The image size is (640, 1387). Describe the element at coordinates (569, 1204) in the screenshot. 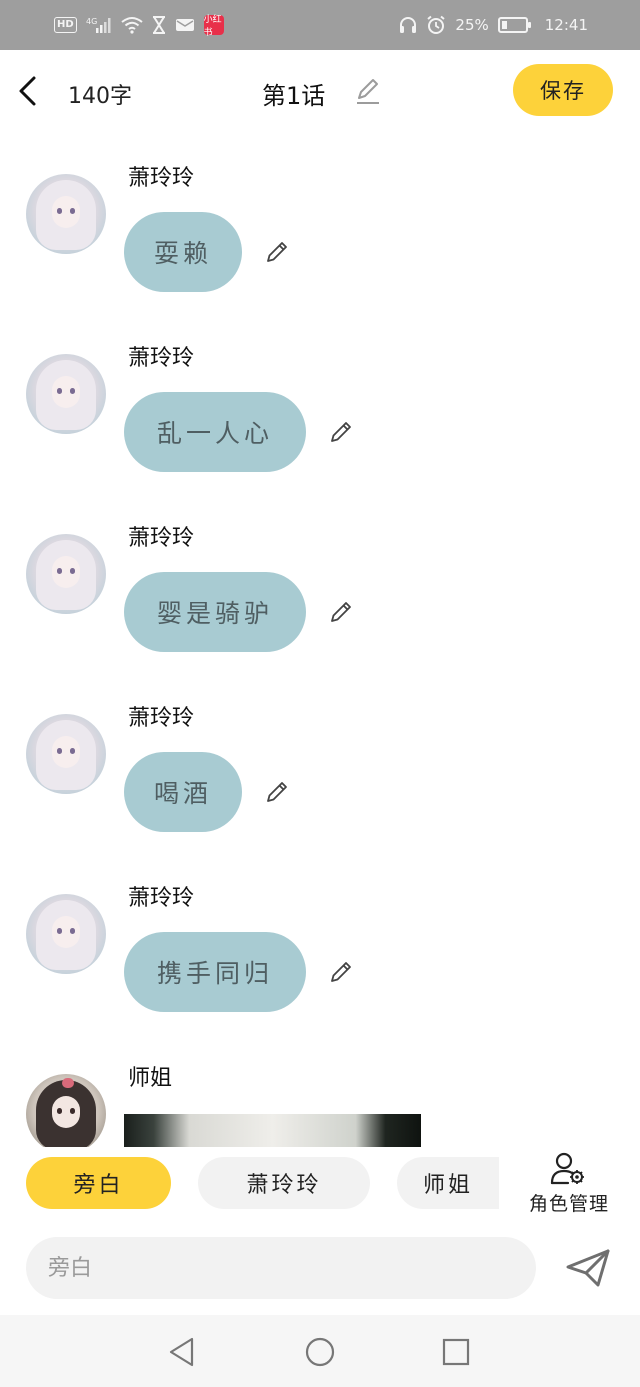

I see `role-management-label: 角色管理` at that location.